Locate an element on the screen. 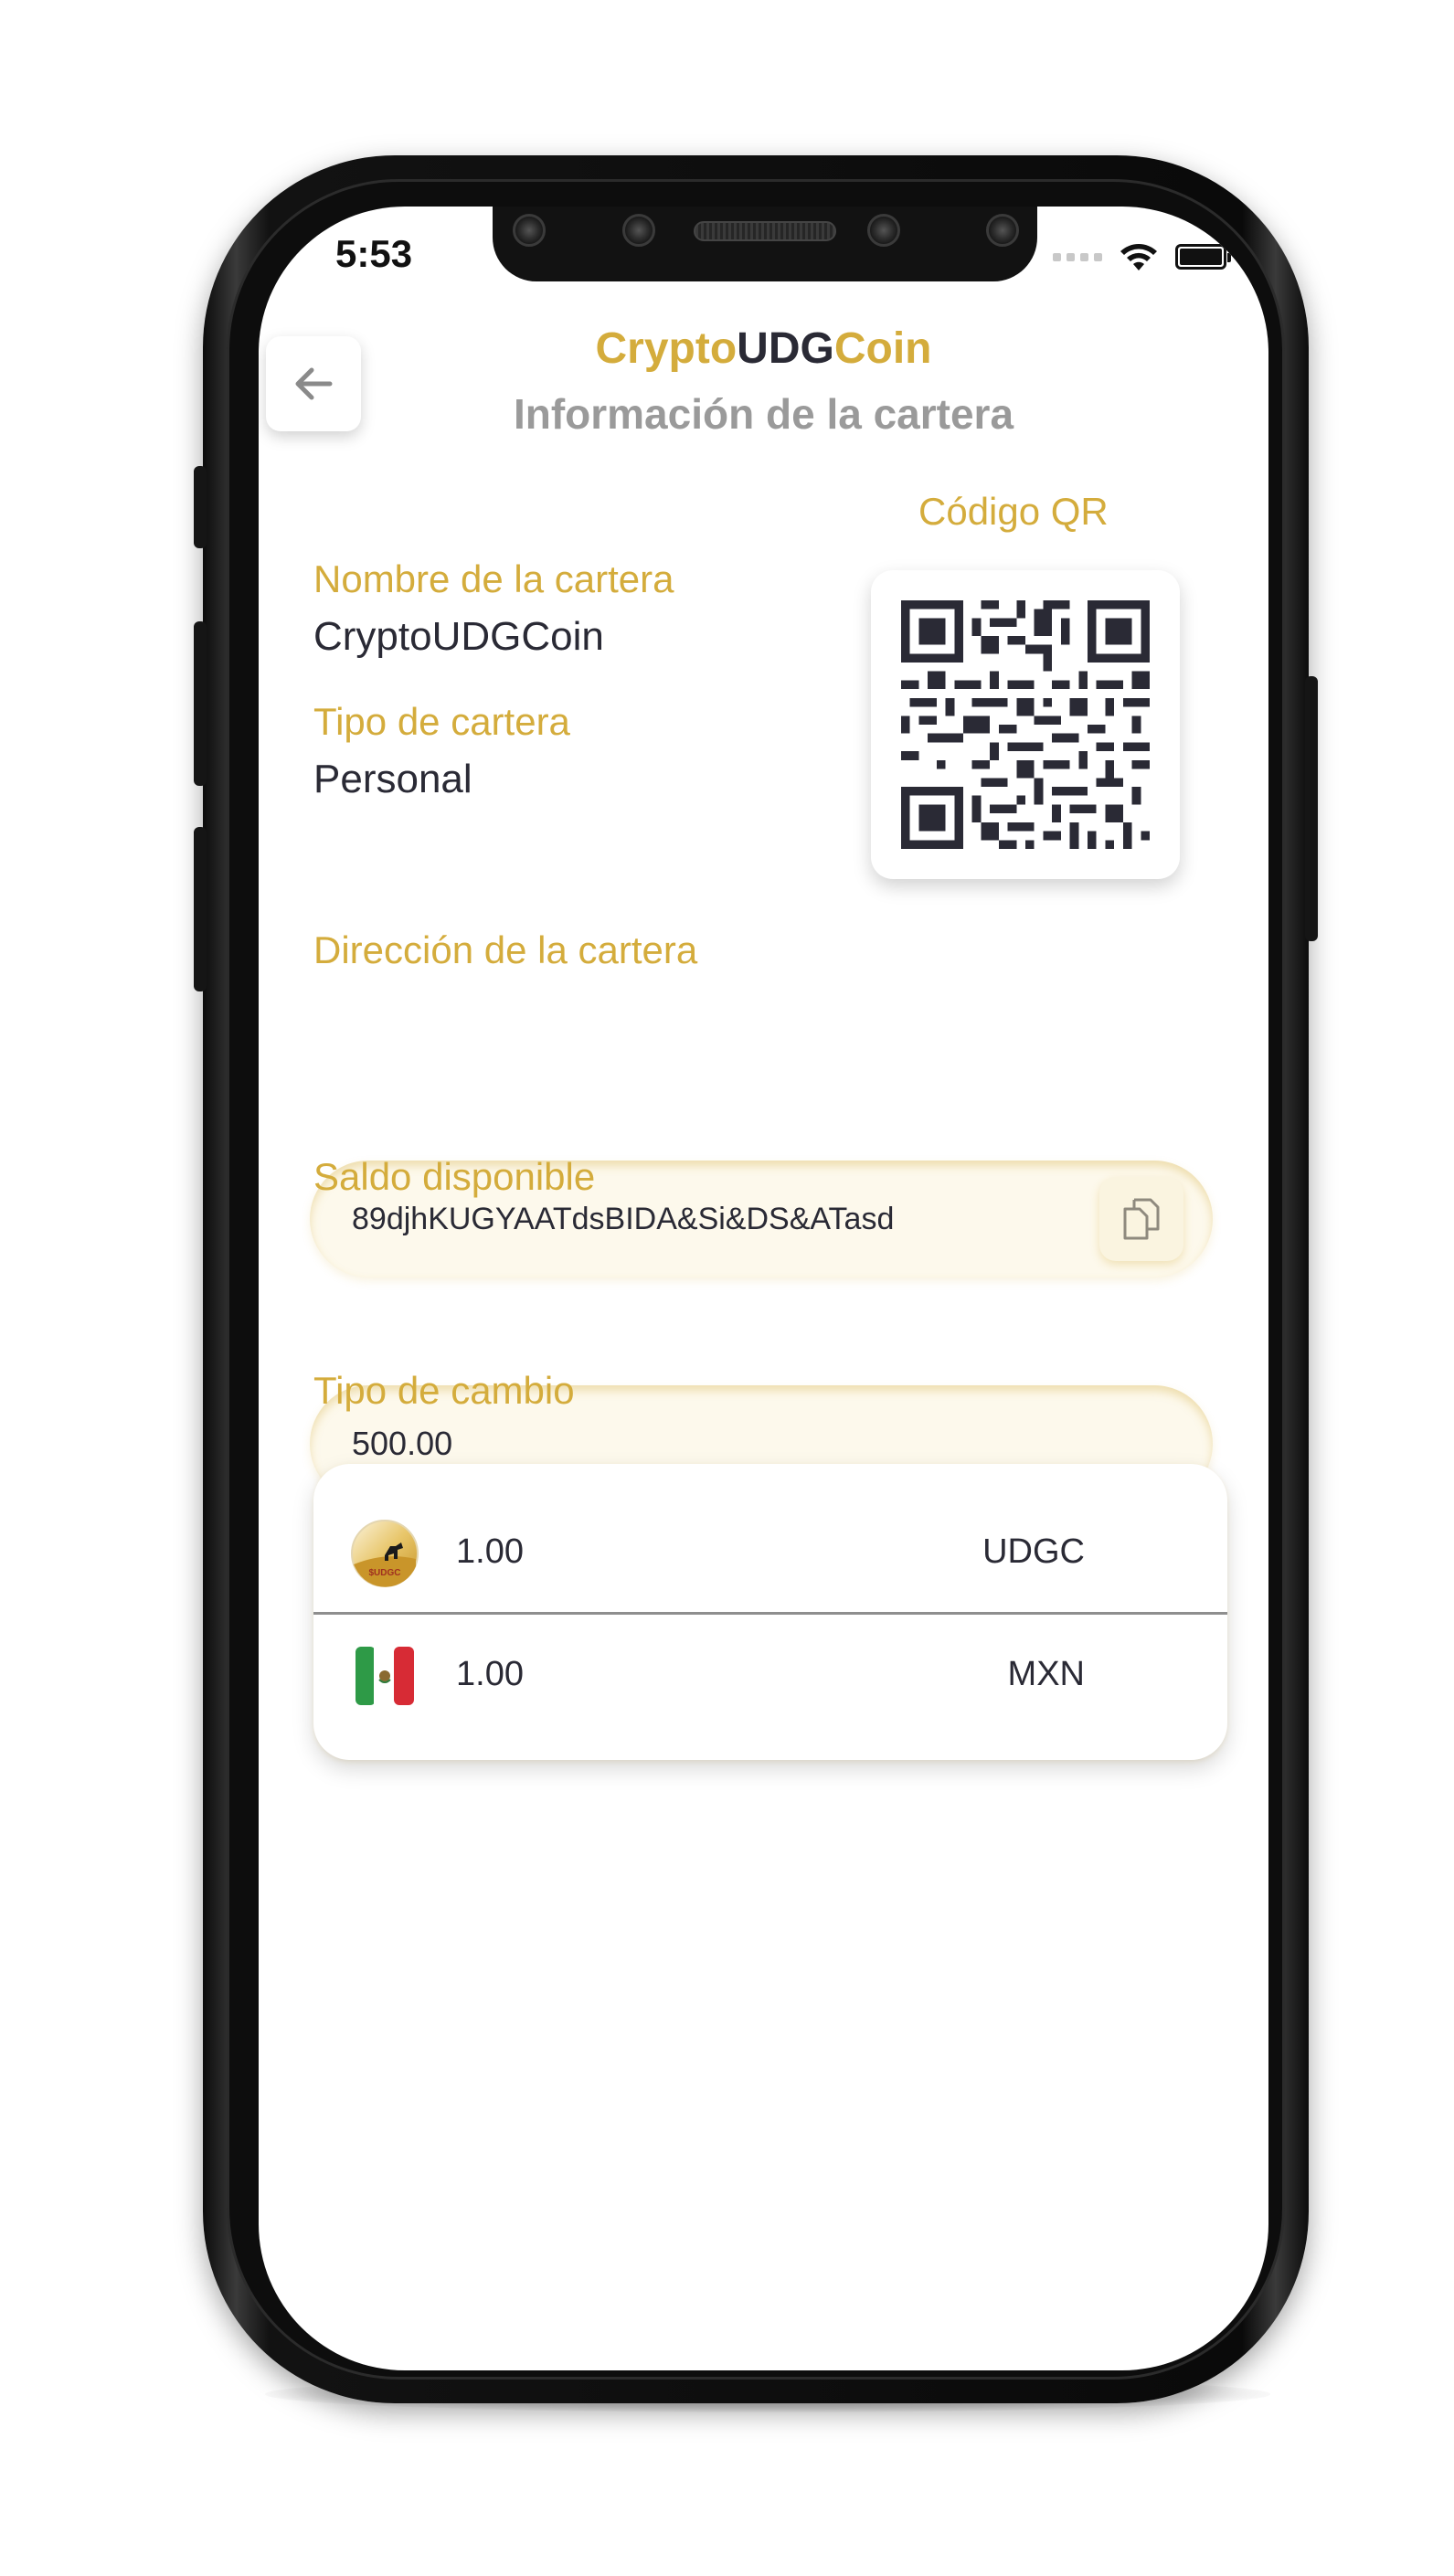 This screenshot has width=1454, height=2576. status-time: 5:53 is located at coordinates (374, 253).